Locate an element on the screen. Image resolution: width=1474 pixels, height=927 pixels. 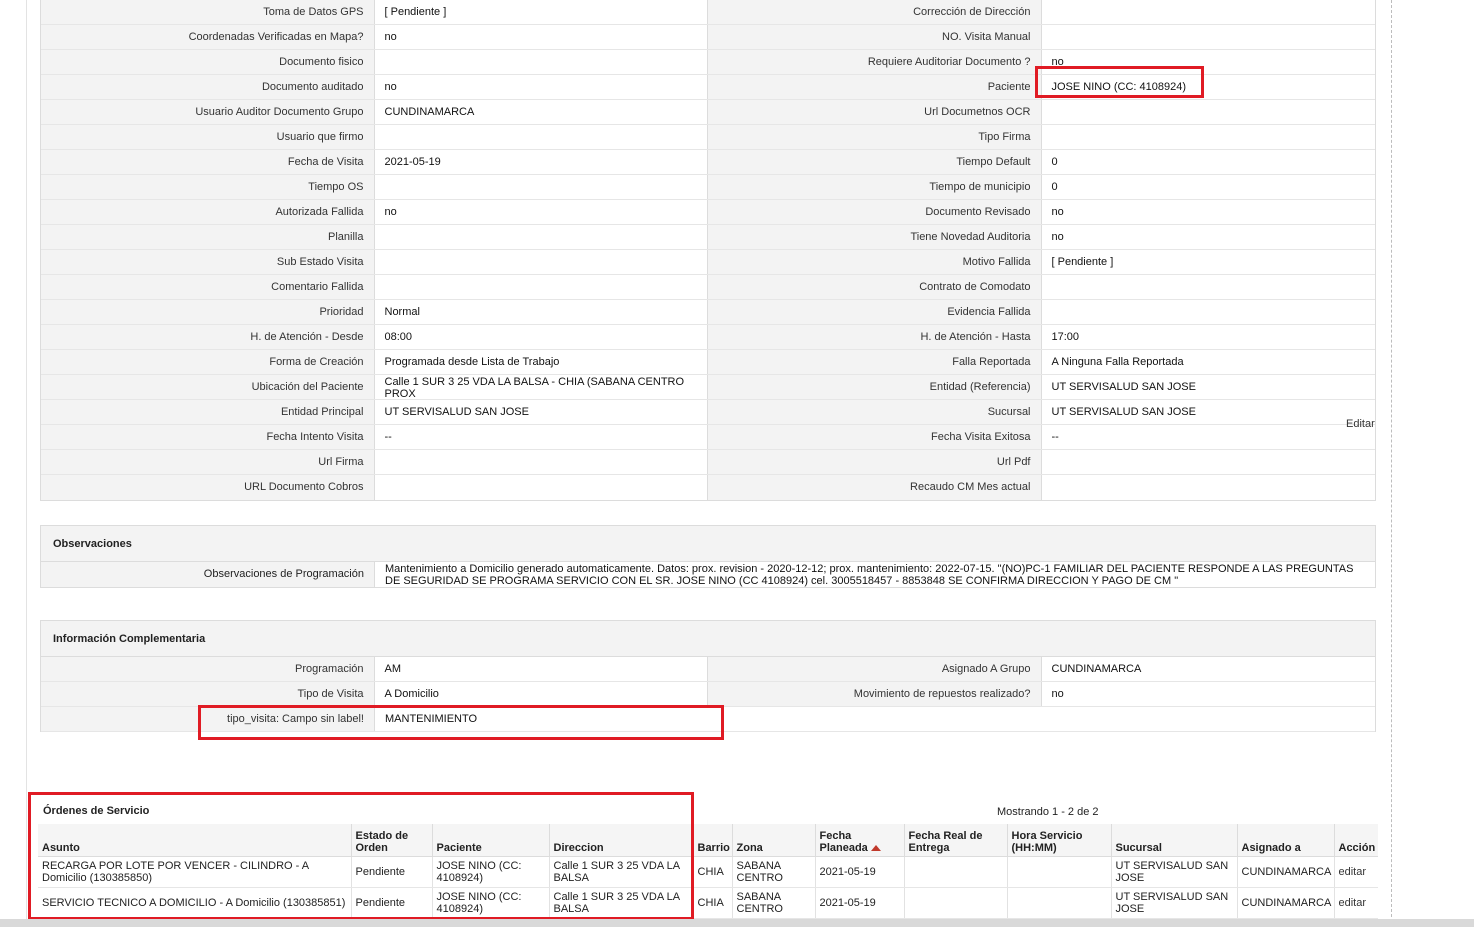
field-value: 08:00 is located at coordinates (541, 337).